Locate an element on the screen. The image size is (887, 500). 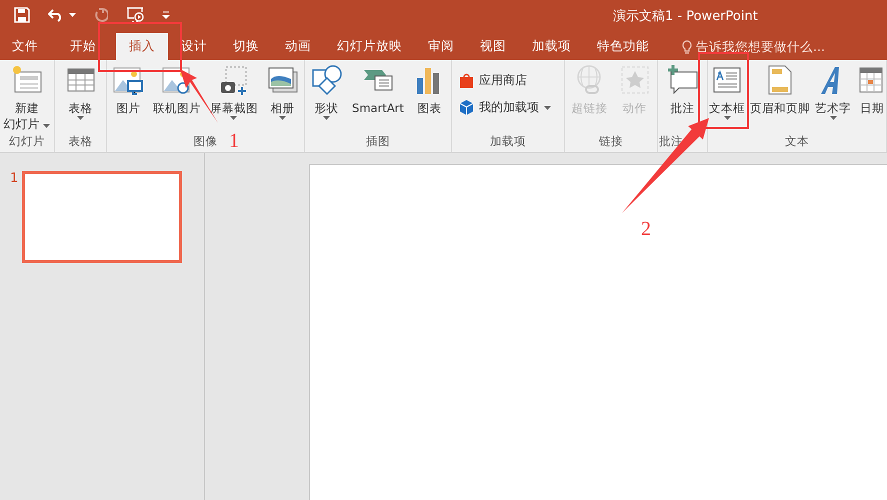
ribbon-tab: 插入 is located at coordinates (142, 46).